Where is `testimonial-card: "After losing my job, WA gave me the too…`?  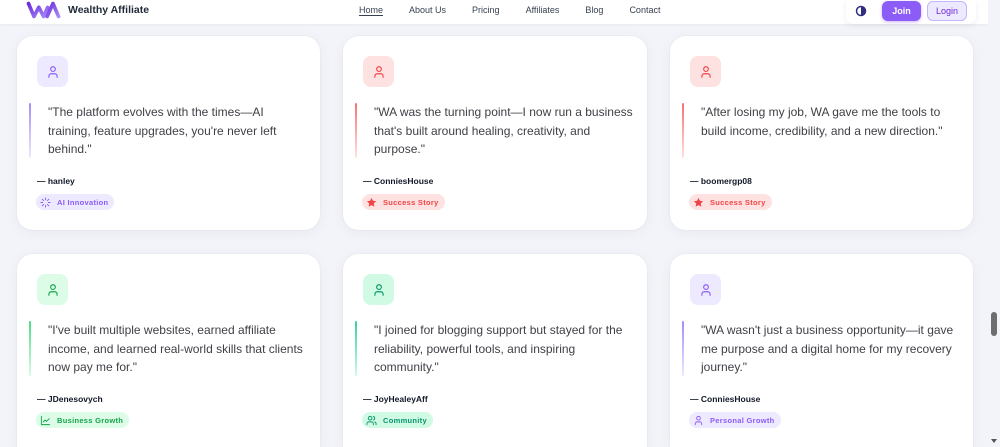 testimonial-card: "After losing my job, WA gave me the too… is located at coordinates (821, 133).